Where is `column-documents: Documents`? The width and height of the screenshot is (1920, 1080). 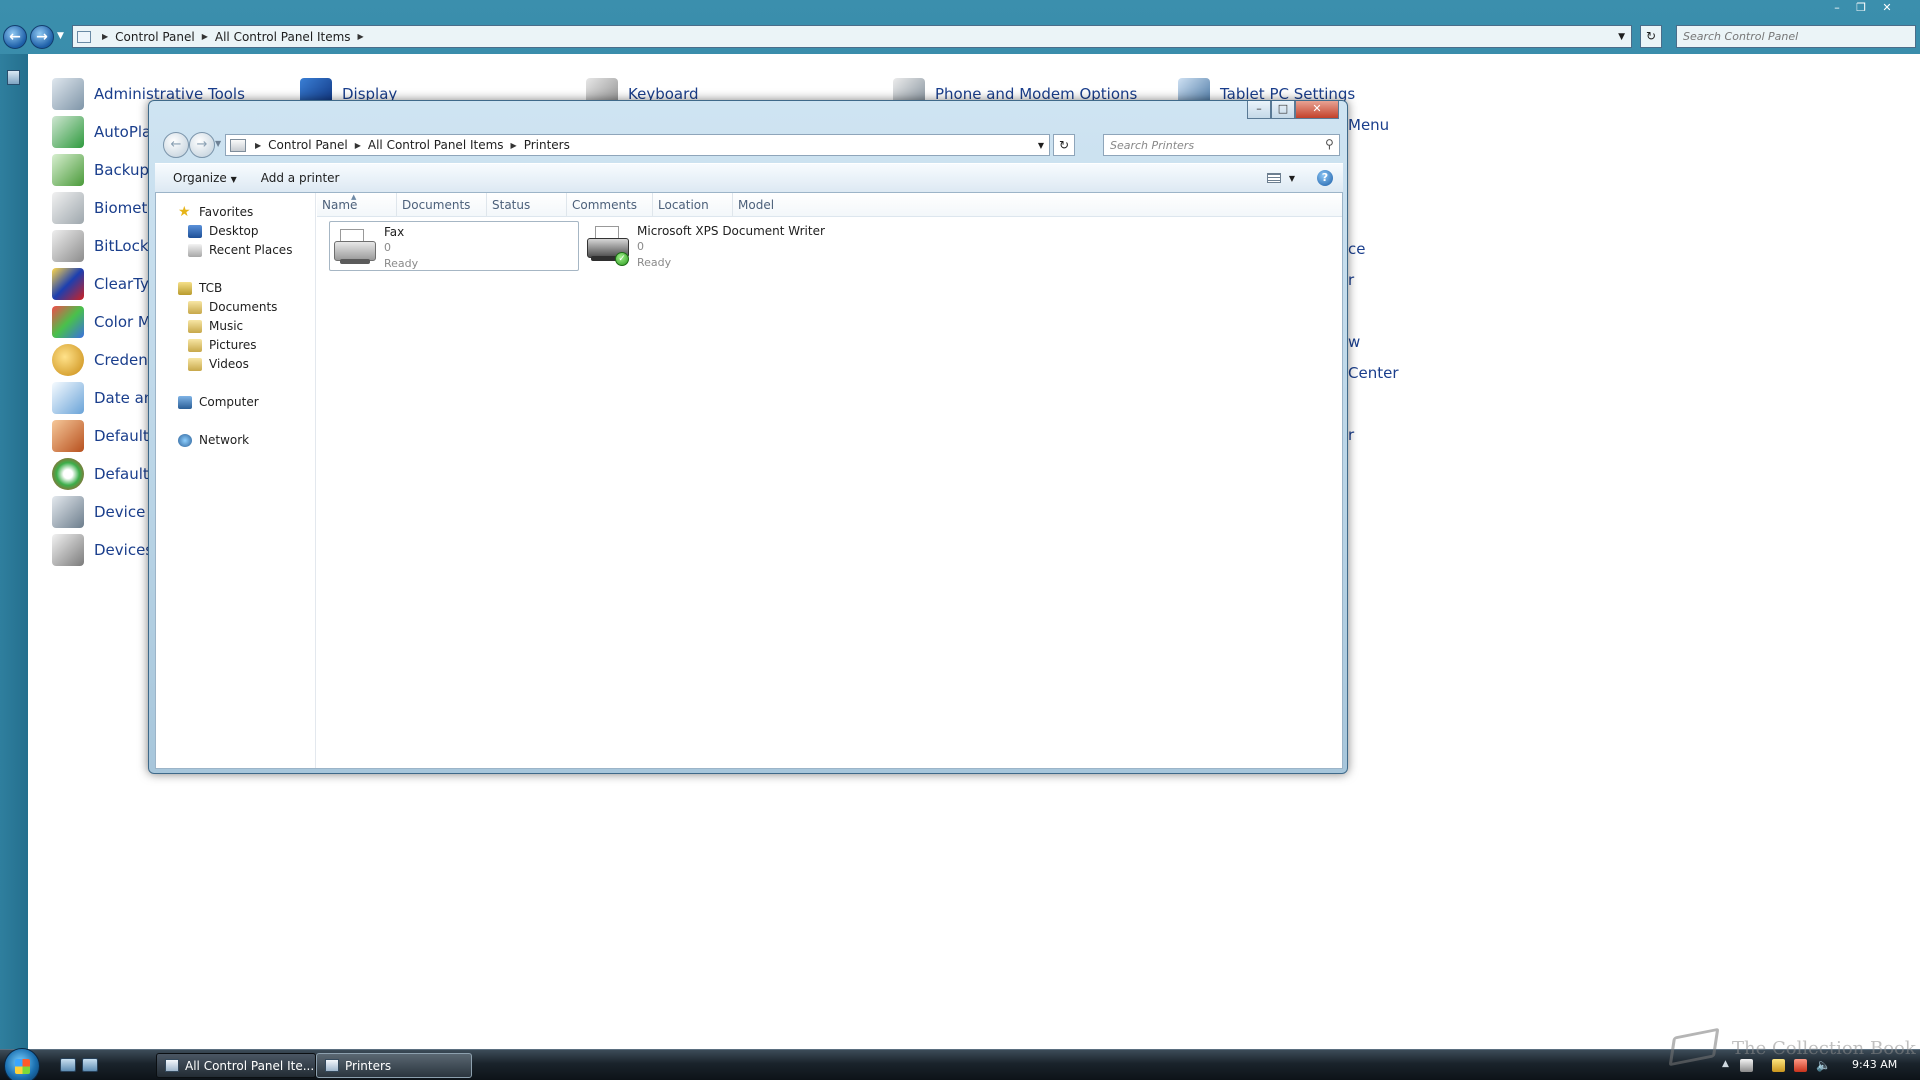 column-documents: Documents is located at coordinates (442, 205).